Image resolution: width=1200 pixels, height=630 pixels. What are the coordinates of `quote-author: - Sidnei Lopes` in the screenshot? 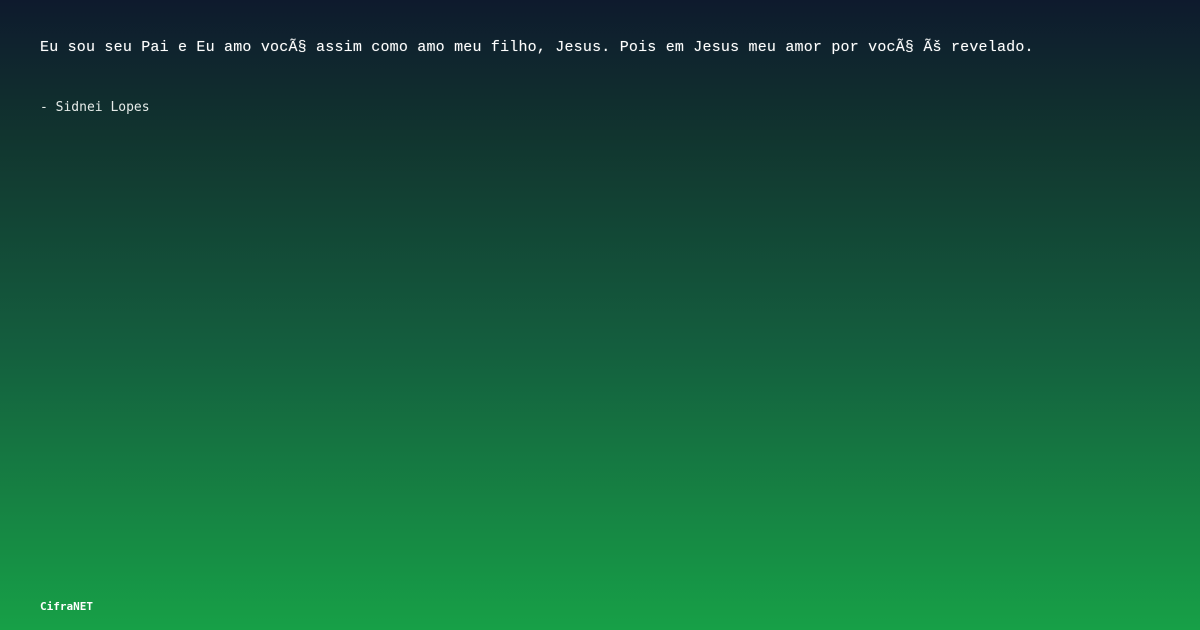 It's located at (95, 107).